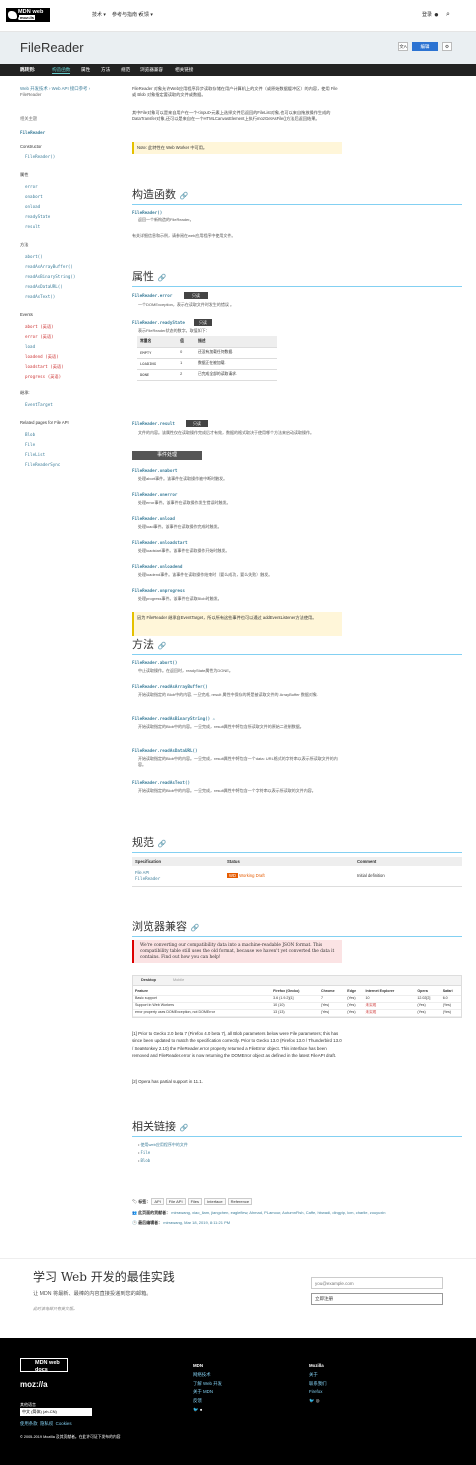  Describe the element at coordinates (25, 393) in the screenshot. I see `sidebar-inherit-header: 继承:` at that location.